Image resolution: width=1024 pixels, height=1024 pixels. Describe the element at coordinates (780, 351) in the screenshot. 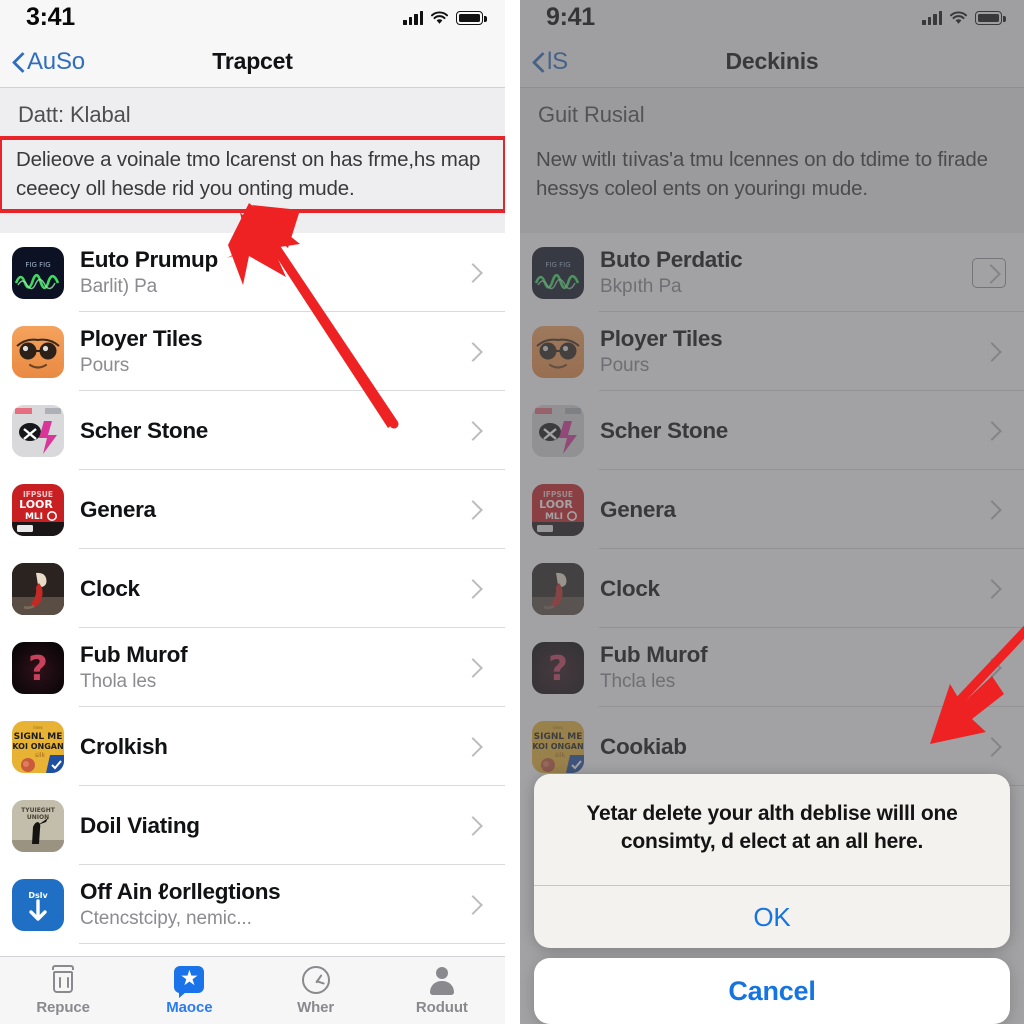

I see `list-item-text: Ployer Tiles Pours` at that location.